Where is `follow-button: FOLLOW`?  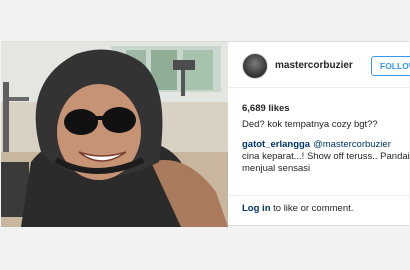 follow-button: FOLLOW is located at coordinates (390, 66).